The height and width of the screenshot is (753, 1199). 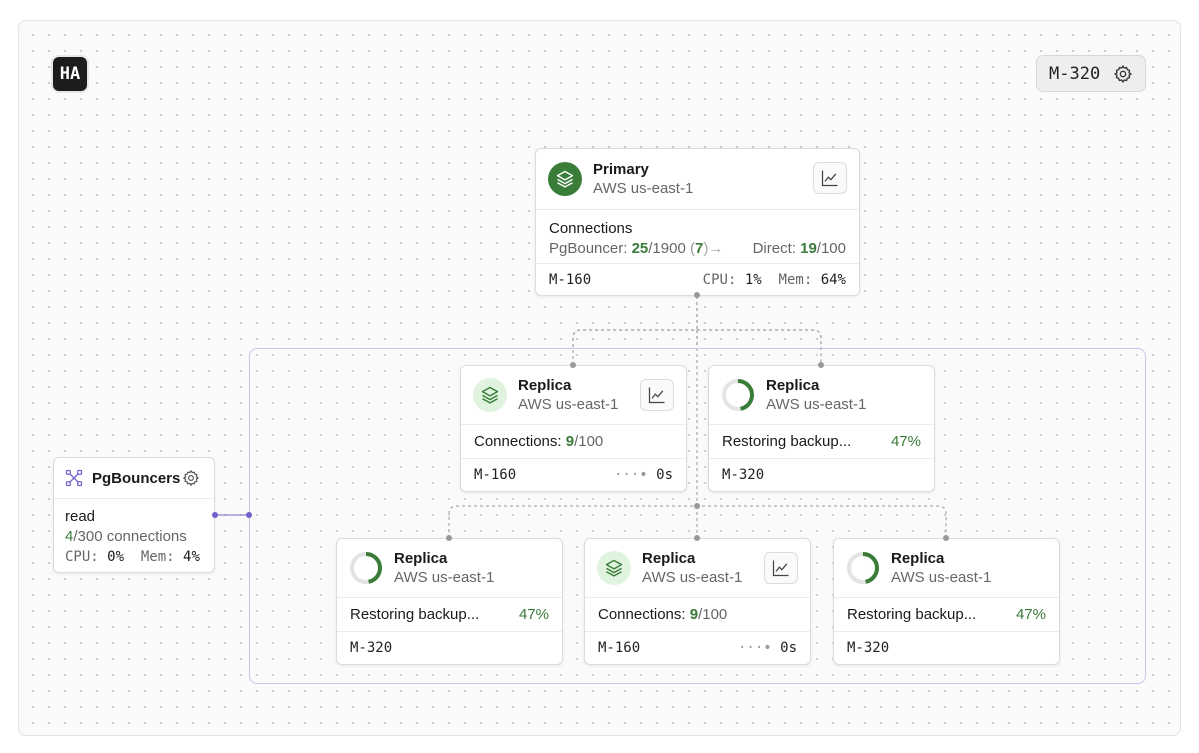 I want to click on instance-size-label: M-320, so click(x=1075, y=73).